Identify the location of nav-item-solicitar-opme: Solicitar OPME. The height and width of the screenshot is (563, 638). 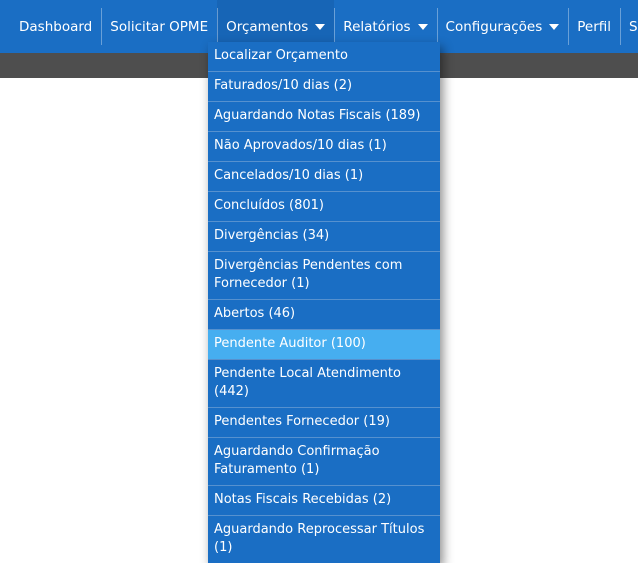
(159, 26).